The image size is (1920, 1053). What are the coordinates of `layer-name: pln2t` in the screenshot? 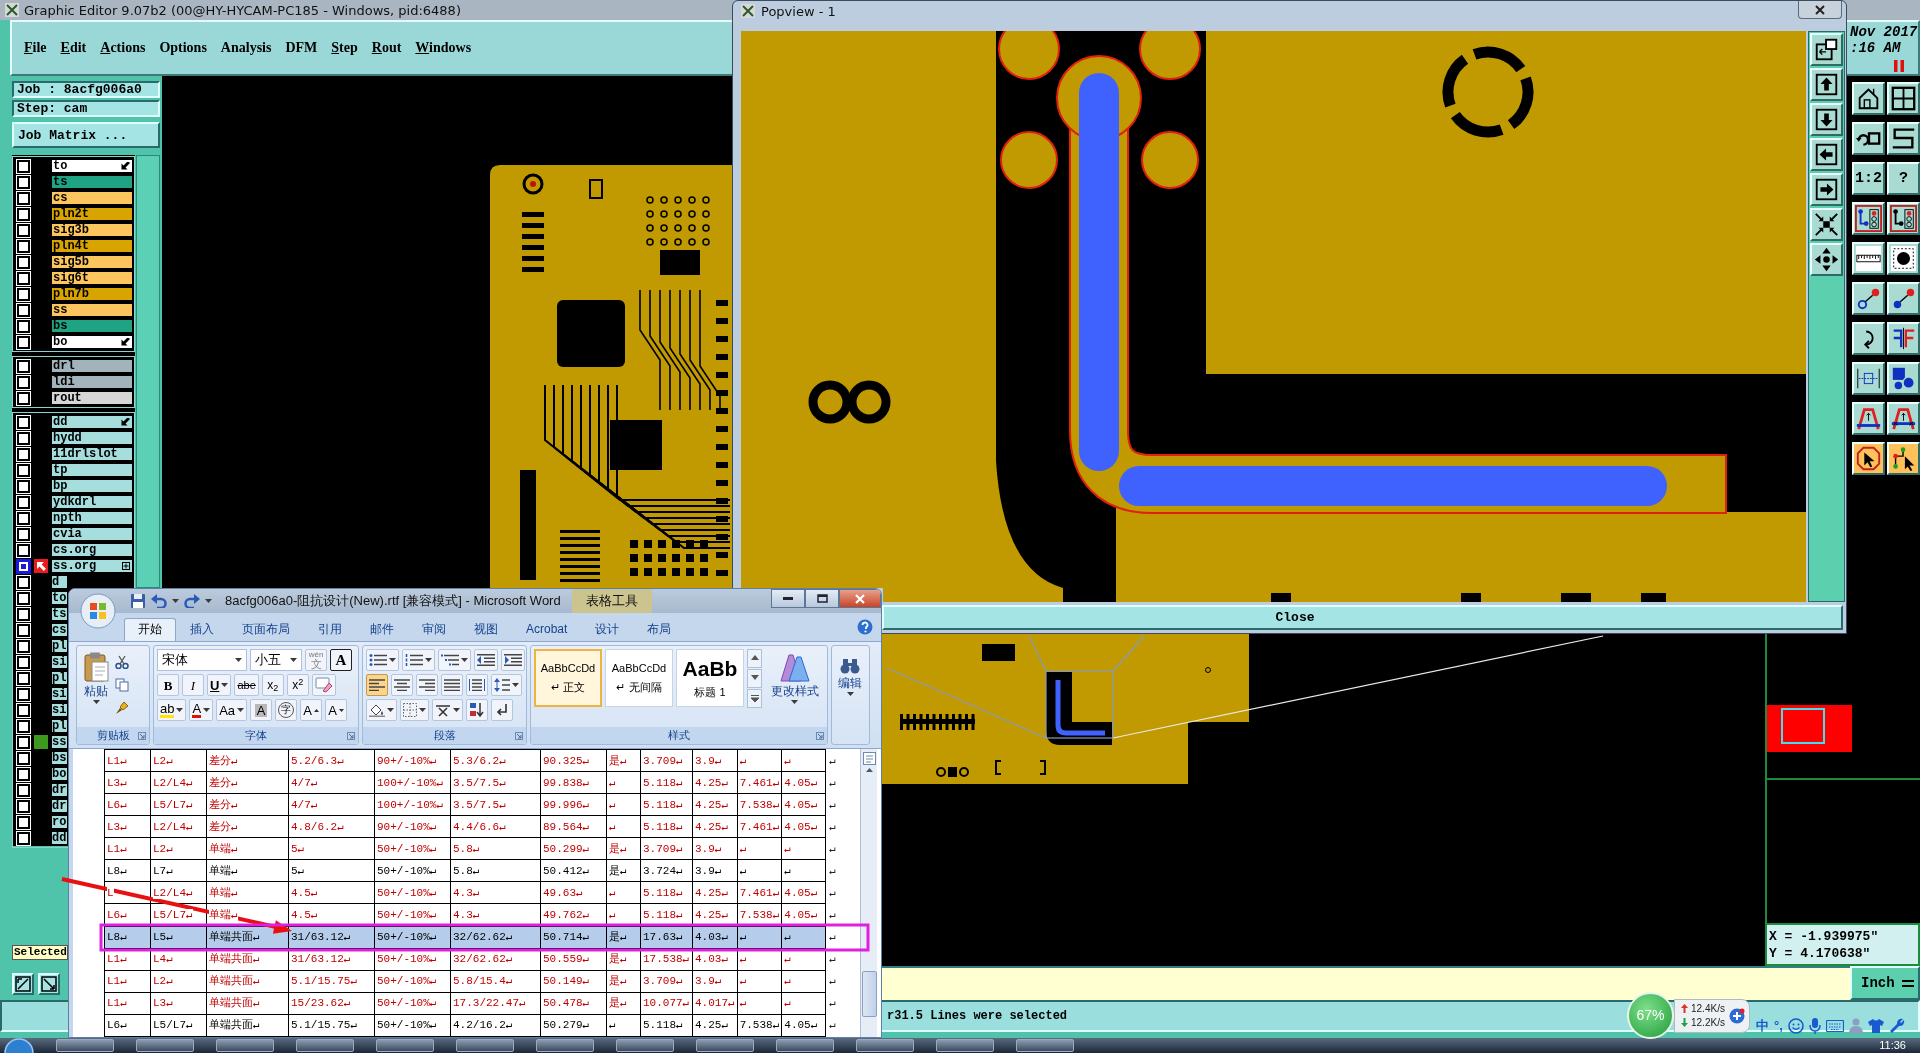 It's located at (92, 214).